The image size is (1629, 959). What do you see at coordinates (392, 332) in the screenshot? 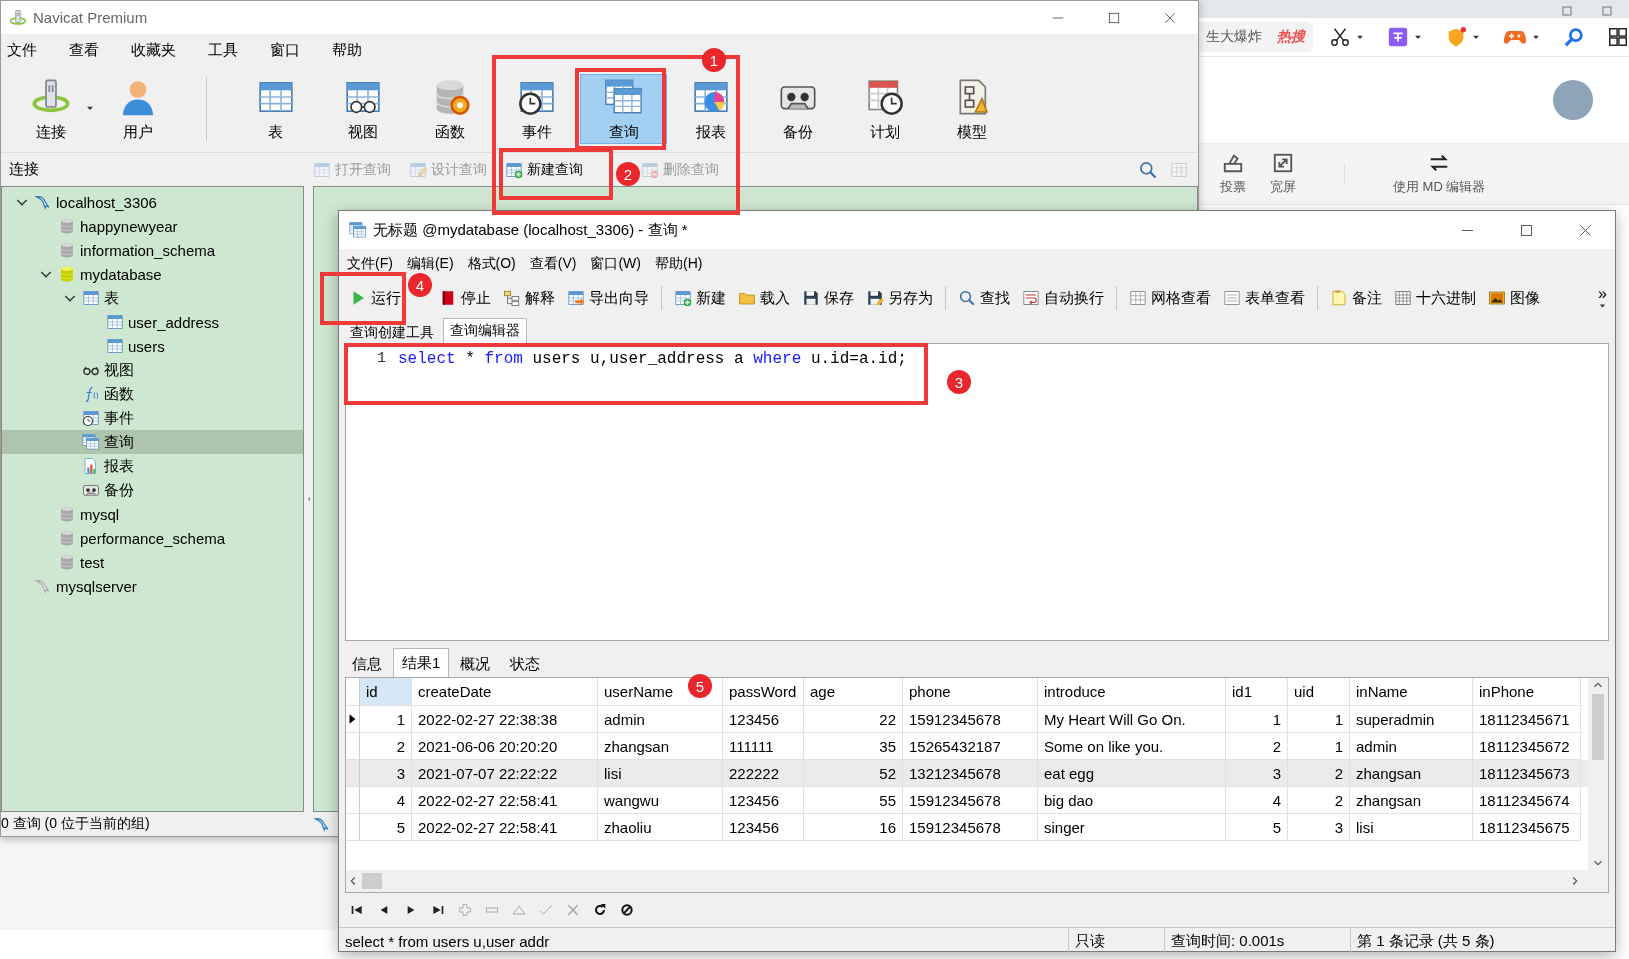
I see `tab: 查询创建工具` at bounding box center [392, 332].